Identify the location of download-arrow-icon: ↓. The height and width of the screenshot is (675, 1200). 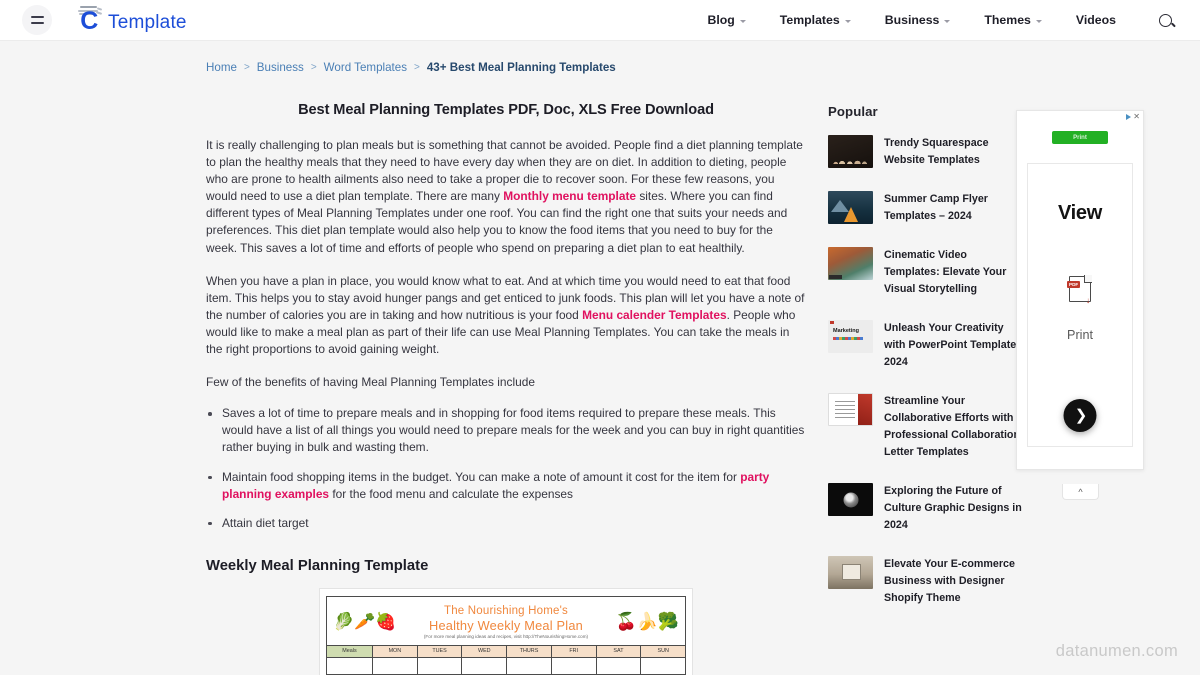
(1088, 300).